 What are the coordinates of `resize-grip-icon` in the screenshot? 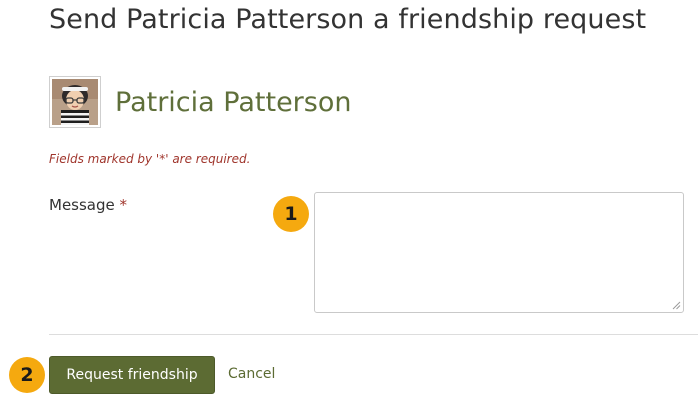 It's located at (676, 305).